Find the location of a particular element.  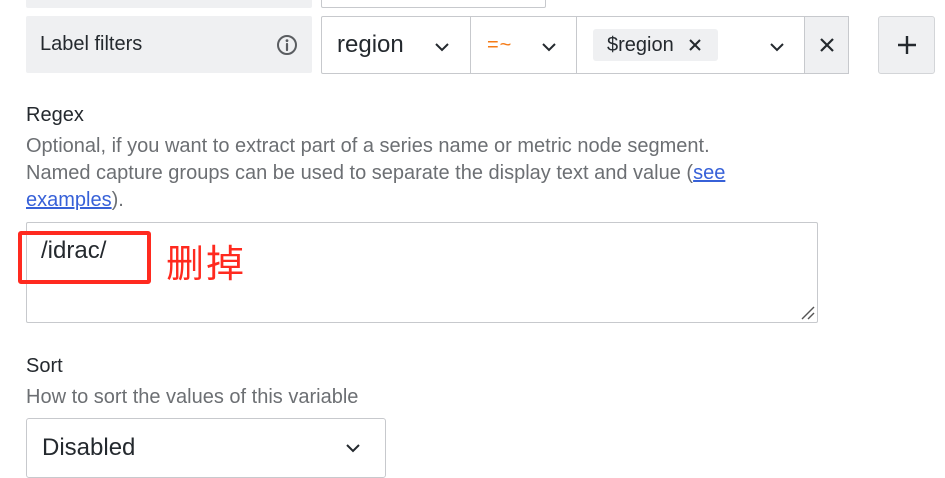

resize-handle-icon is located at coordinates (807, 312).